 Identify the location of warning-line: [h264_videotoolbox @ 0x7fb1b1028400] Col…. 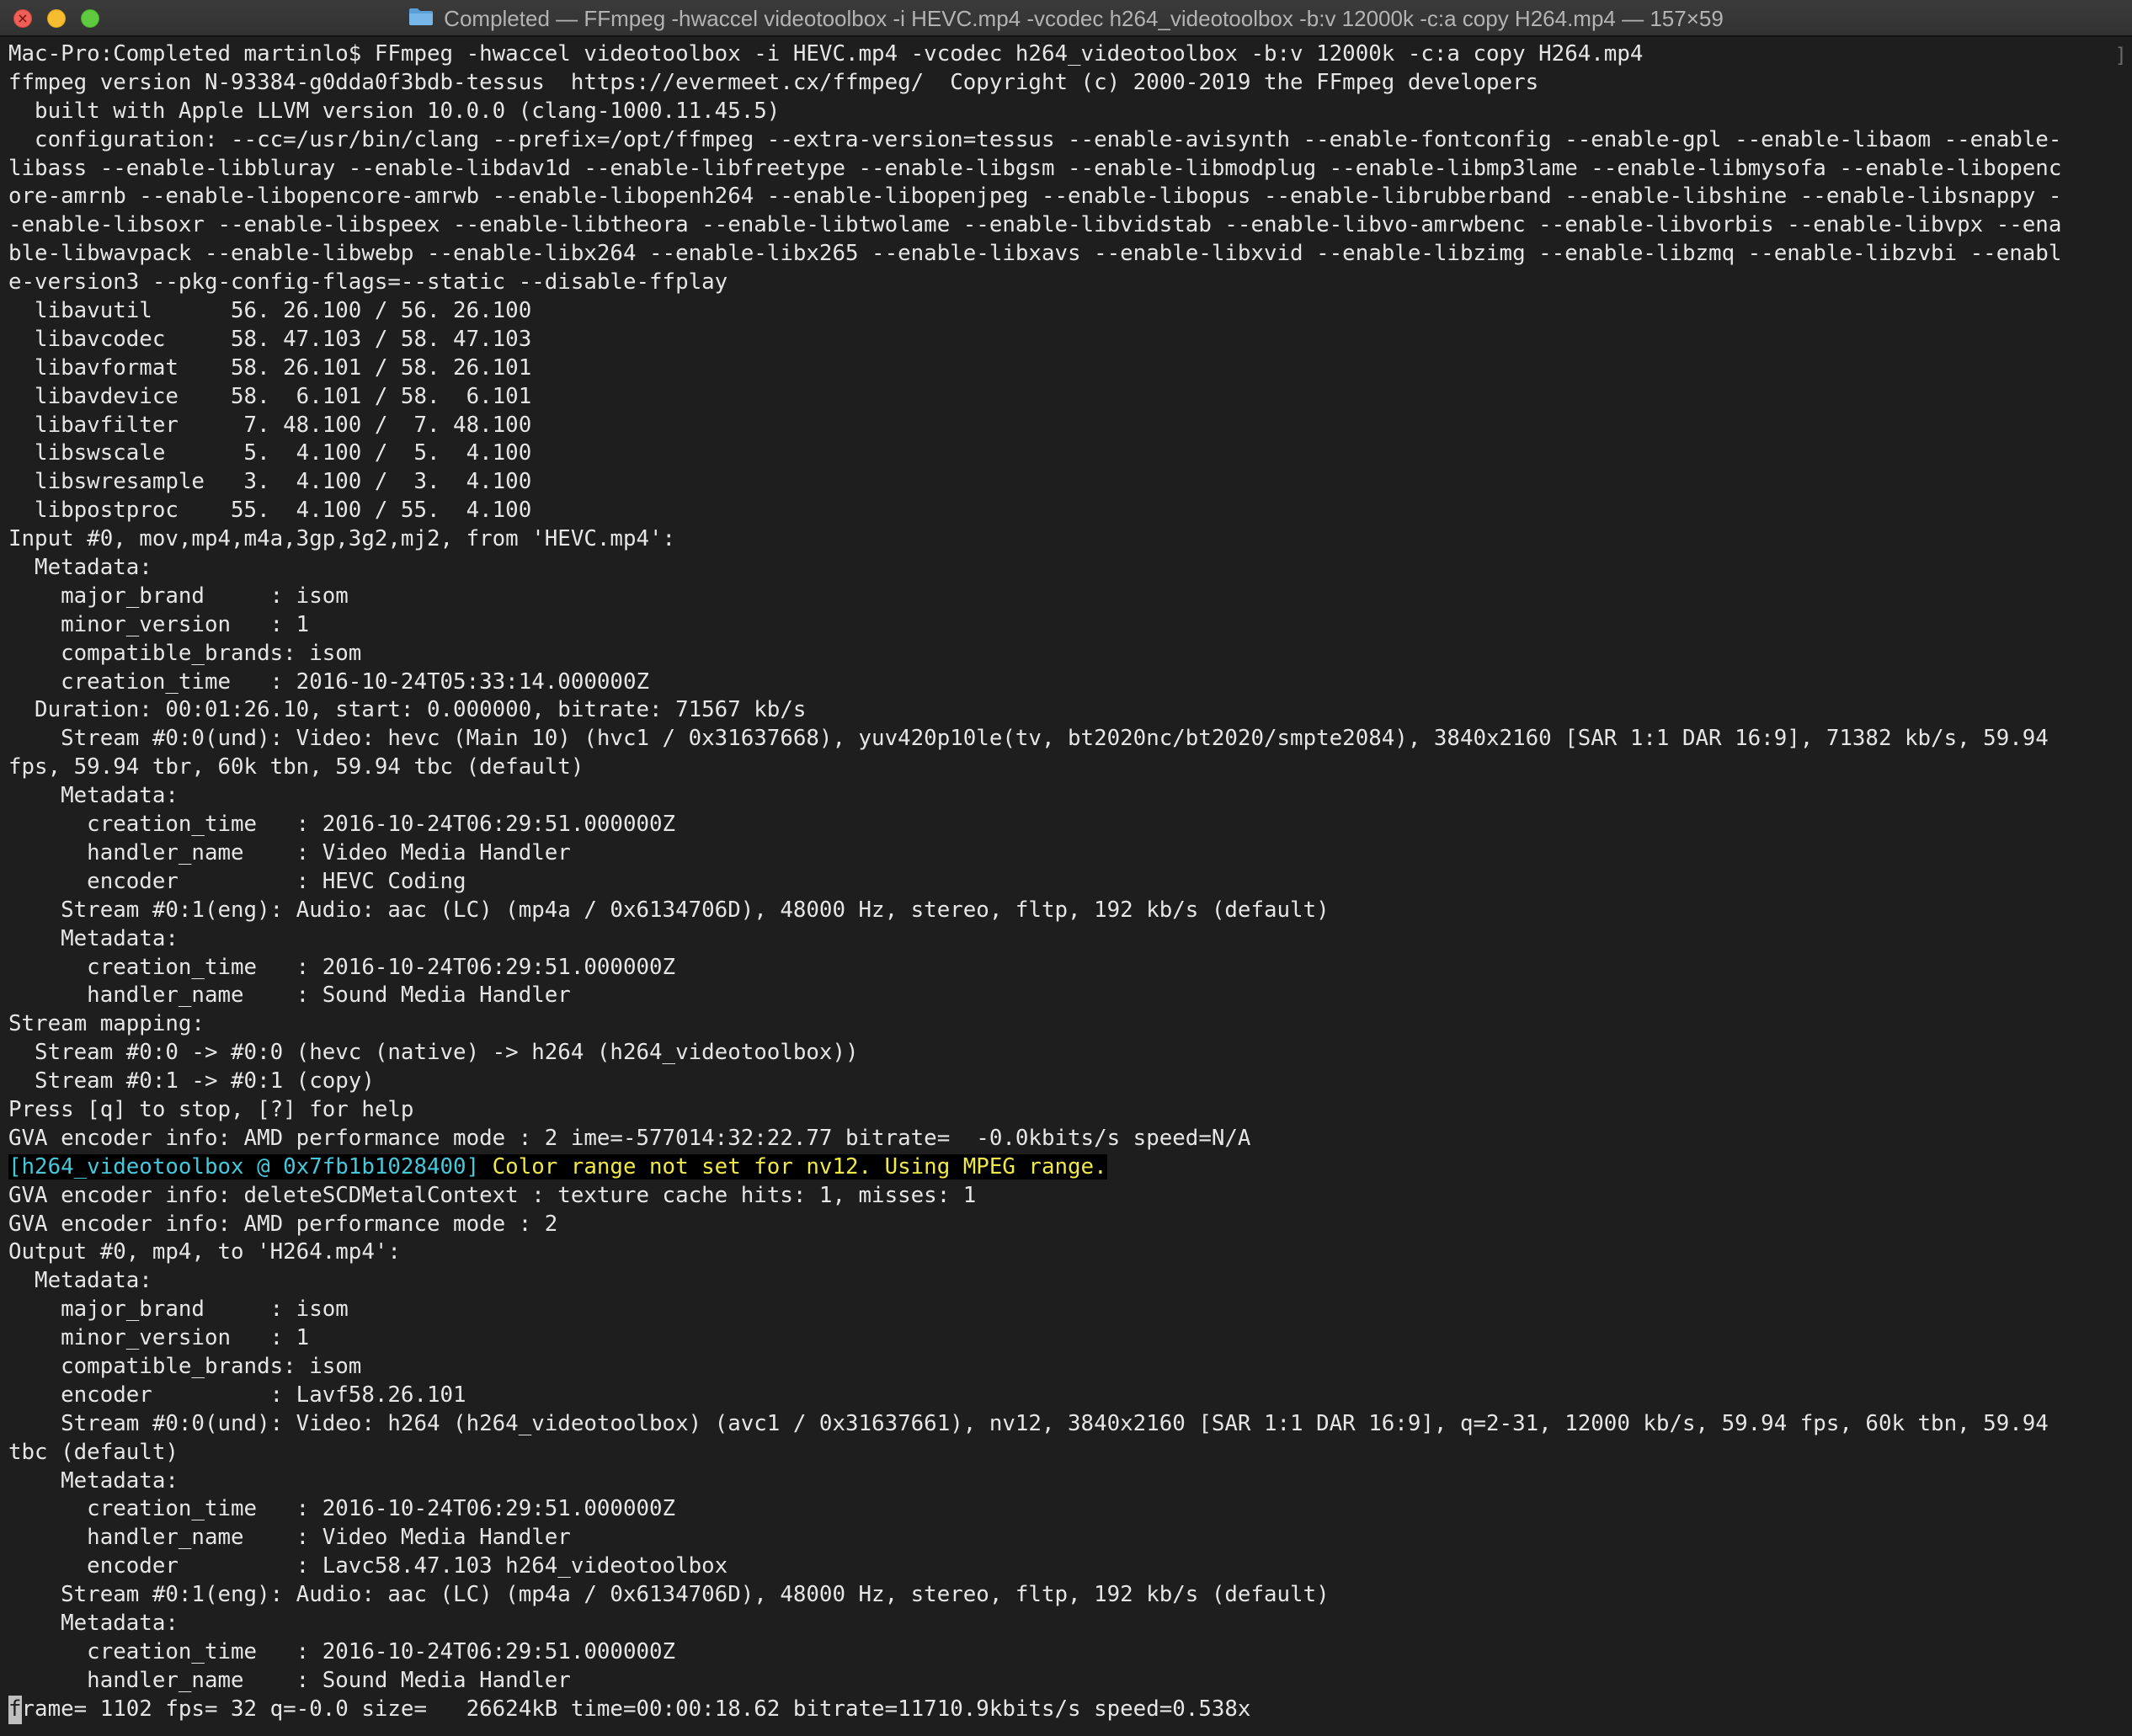
(1066, 1167).